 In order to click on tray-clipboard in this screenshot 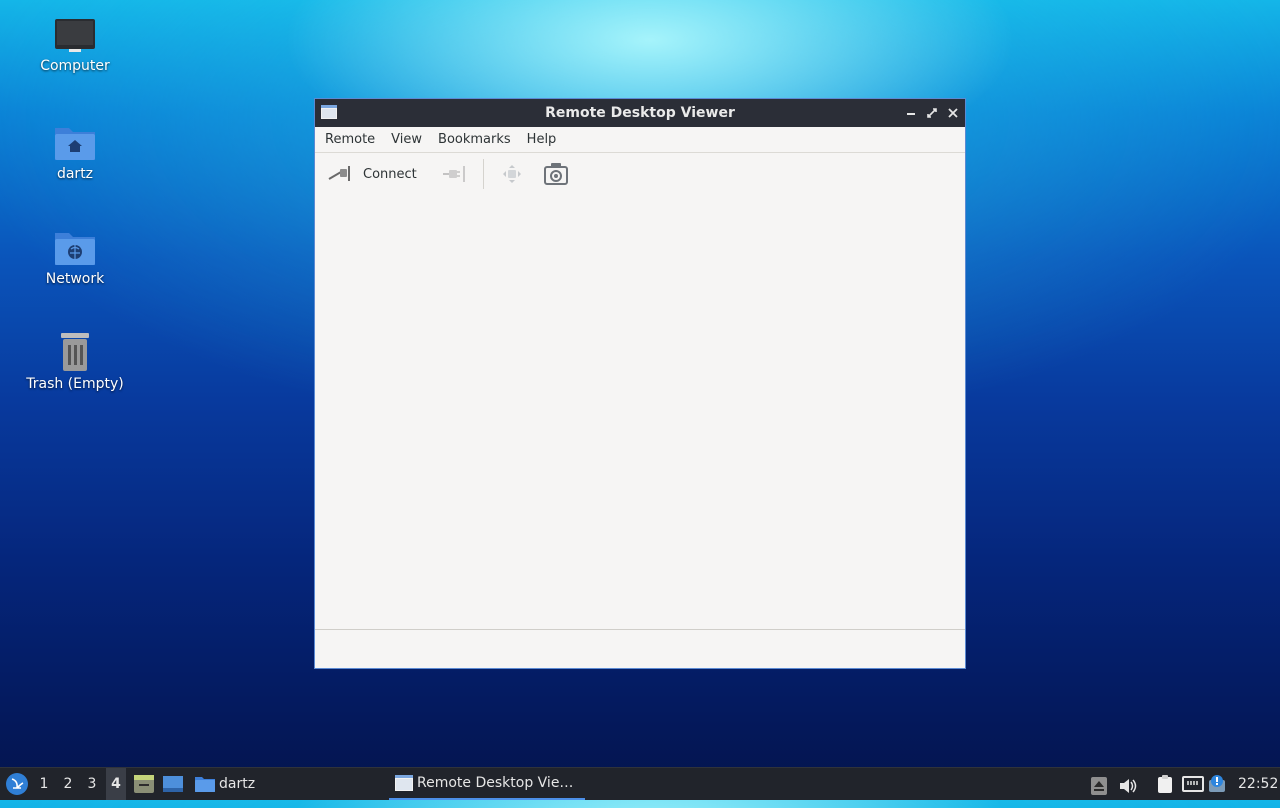, I will do `click(1165, 784)`.